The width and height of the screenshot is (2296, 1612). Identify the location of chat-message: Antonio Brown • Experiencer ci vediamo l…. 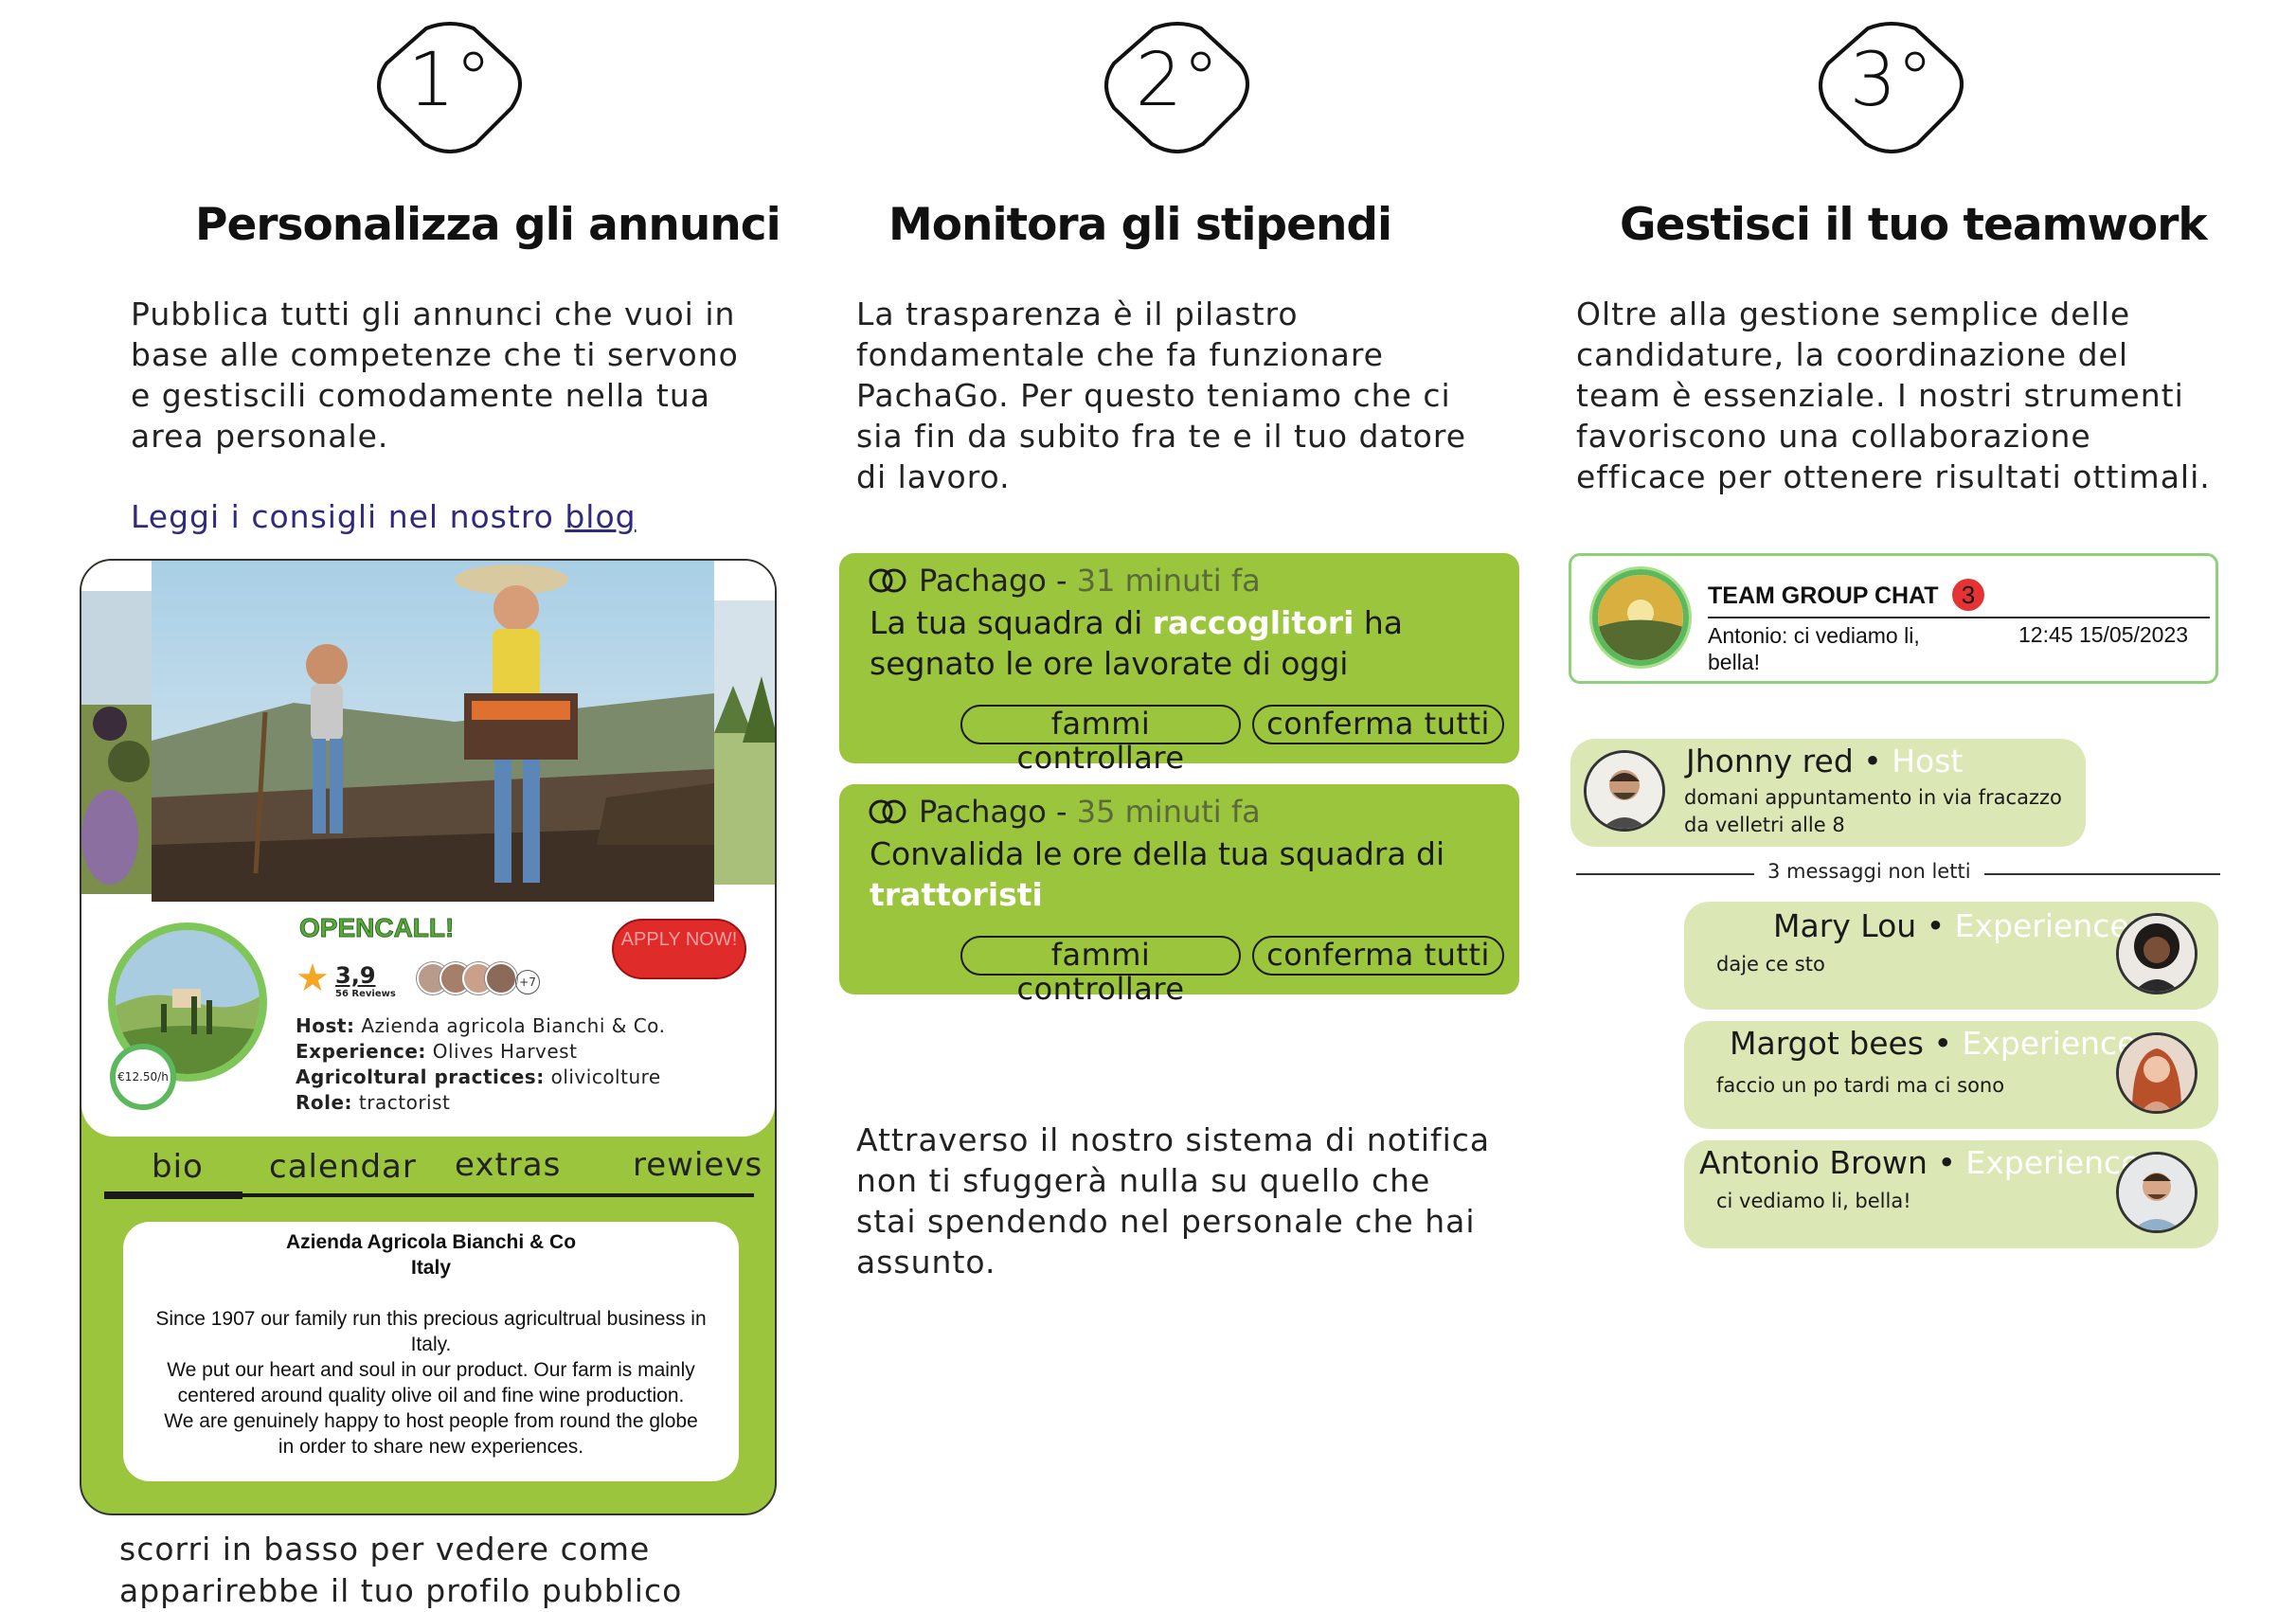
(1951, 1194).